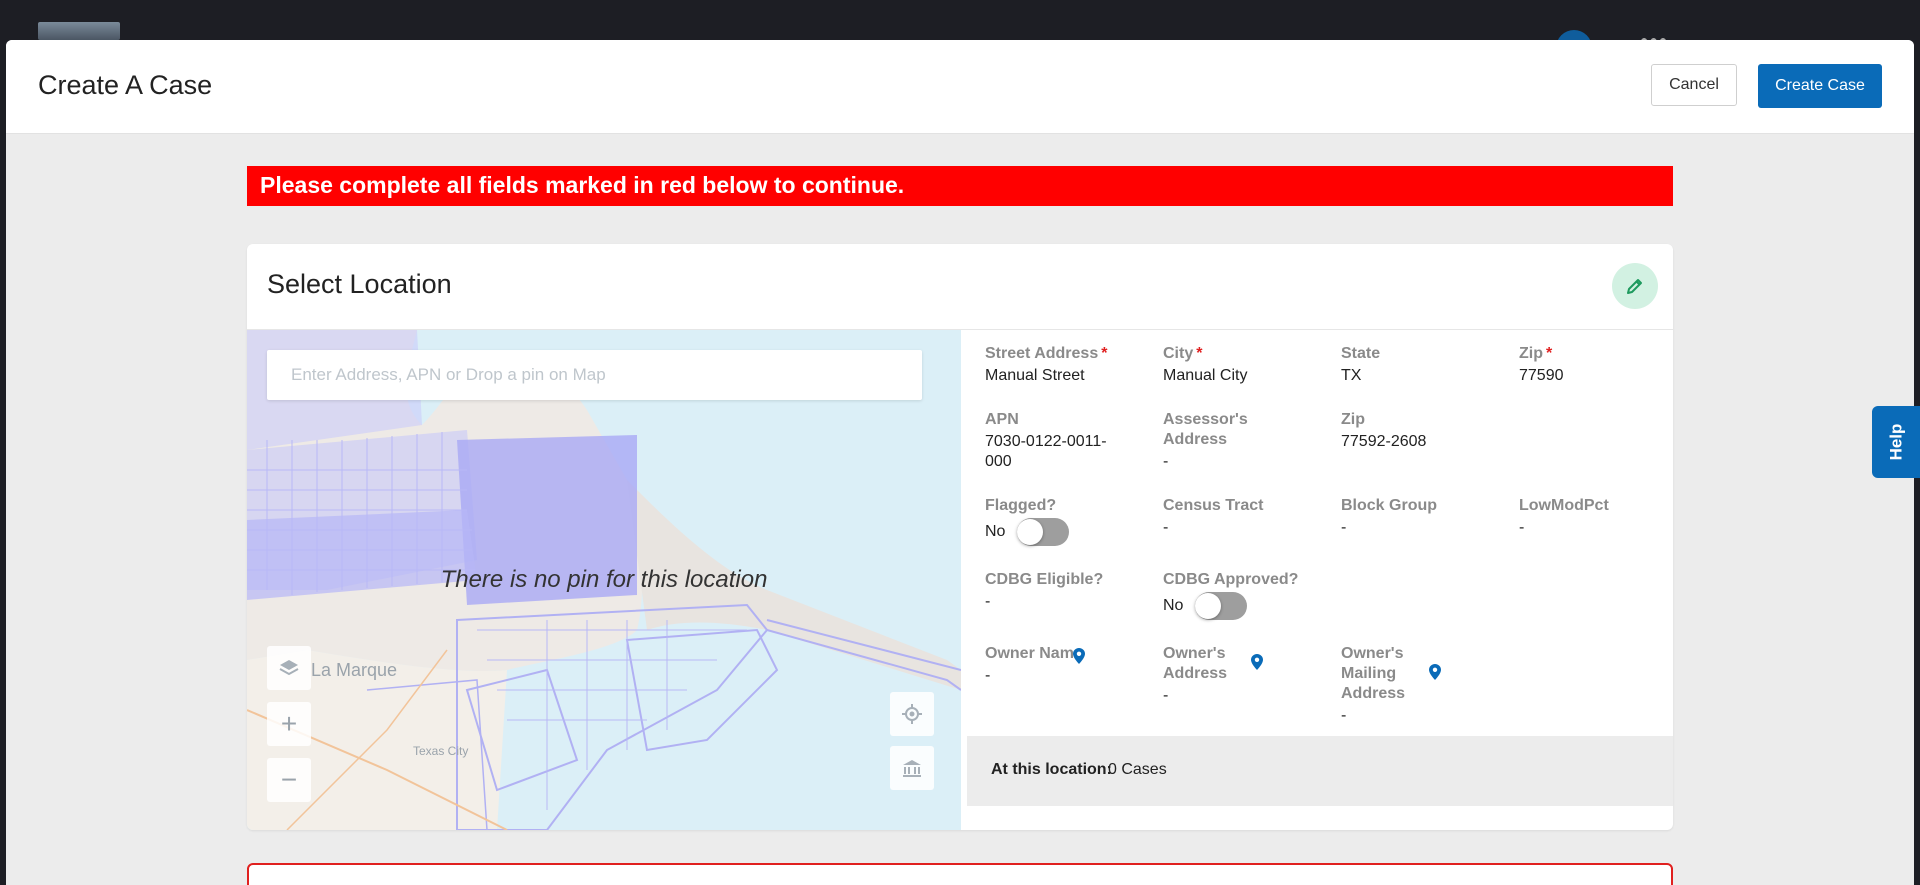  Describe the element at coordinates (441, 751) in the screenshot. I see `map-place-label: Texas City` at that location.